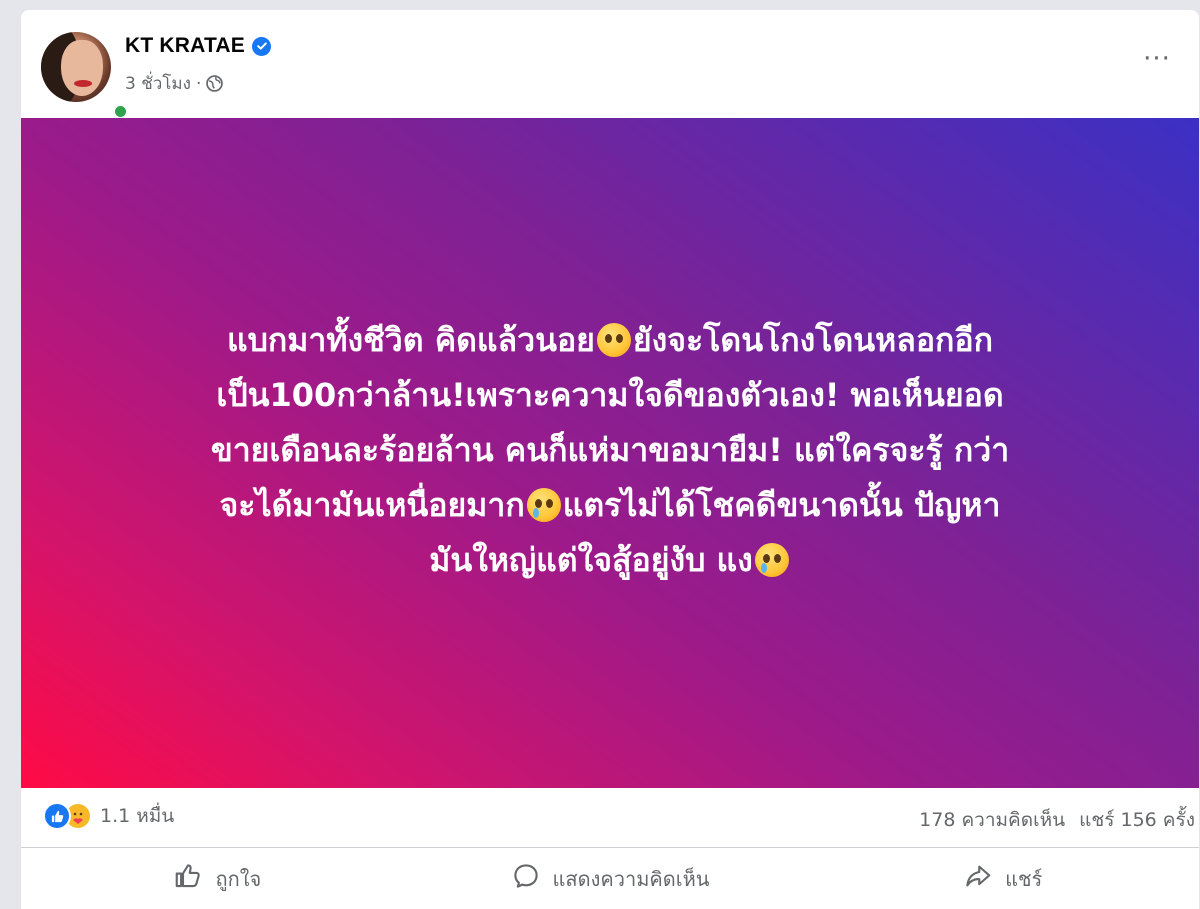 This screenshot has width=1200, height=909. Describe the element at coordinates (613, 339) in the screenshot. I see `pleading-face-emoji` at that location.